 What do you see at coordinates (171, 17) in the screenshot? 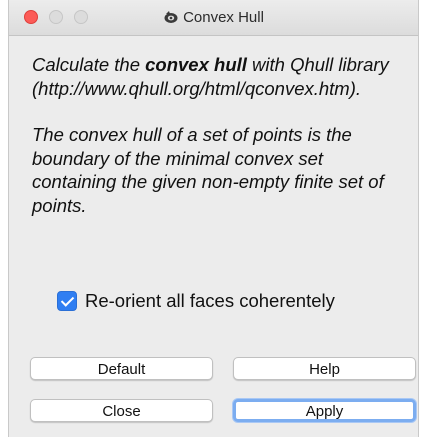
I see `meshlab-app-icon` at bounding box center [171, 17].